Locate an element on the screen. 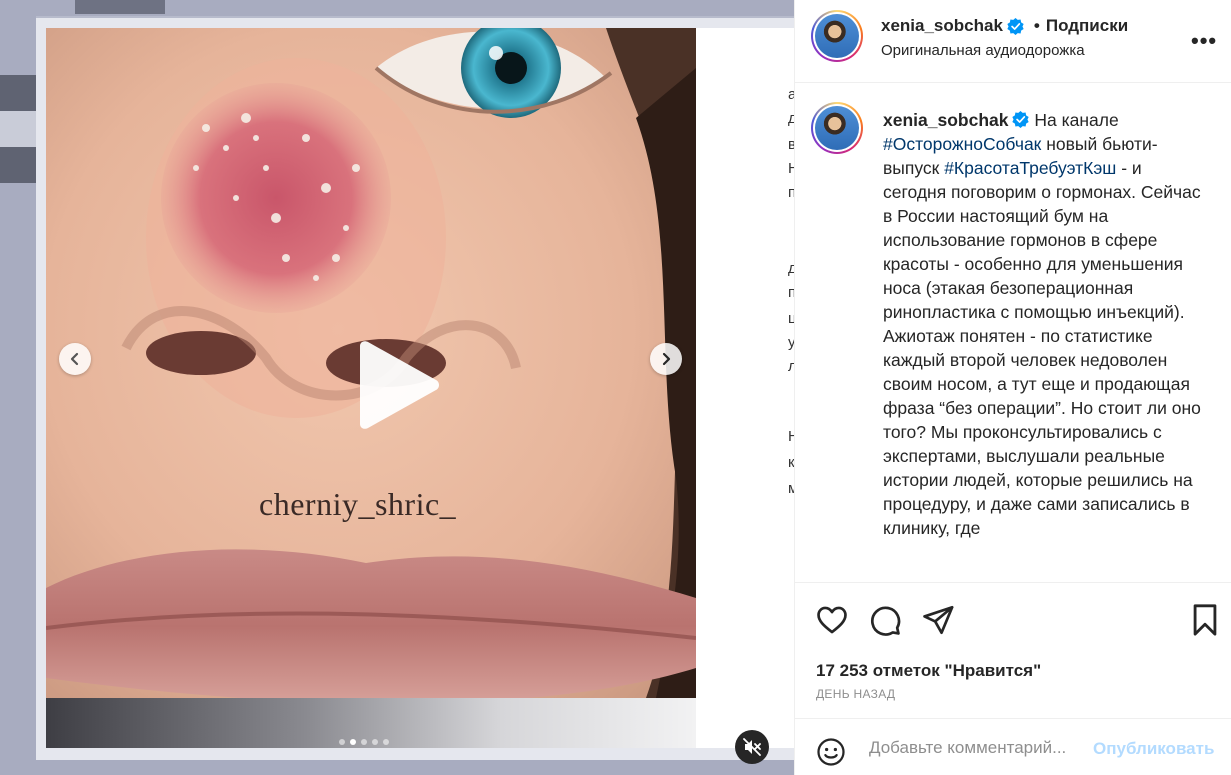  chevron-left-icon is located at coordinates (74, 359).